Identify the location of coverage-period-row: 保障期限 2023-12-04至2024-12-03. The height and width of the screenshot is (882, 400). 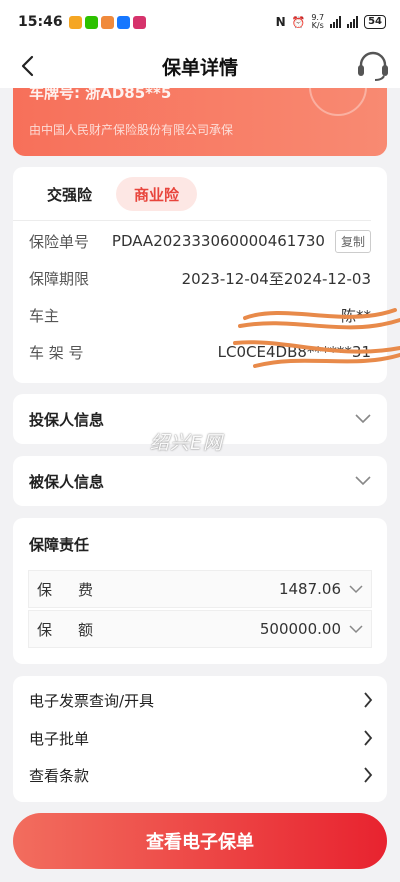
(200, 278).